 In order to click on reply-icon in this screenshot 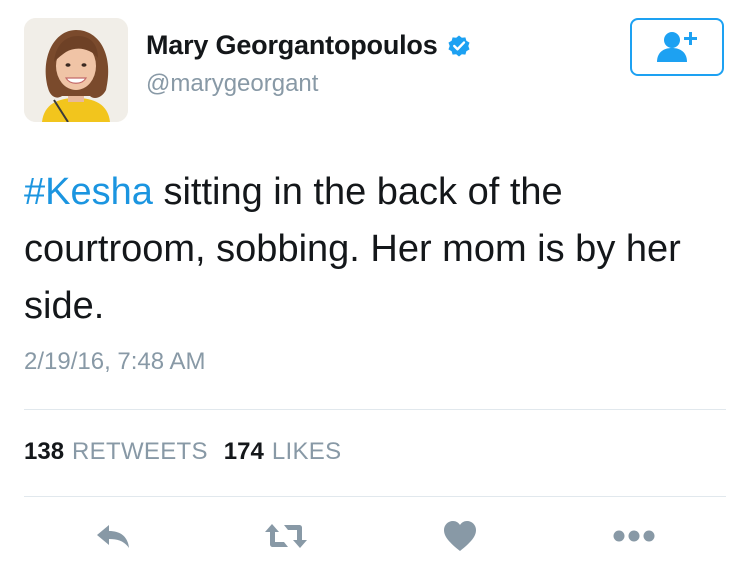, I will do `click(113, 536)`.